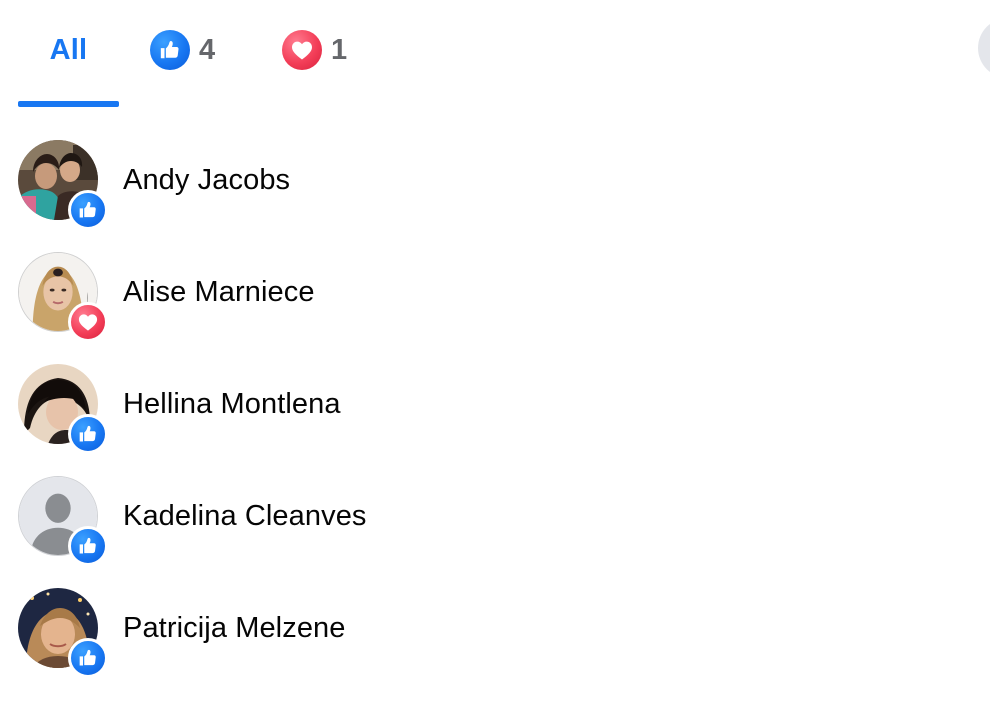 This screenshot has height=714, width=990. What do you see at coordinates (234, 628) in the screenshot?
I see `reactor-name: Patricija Melzene` at bounding box center [234, 628].